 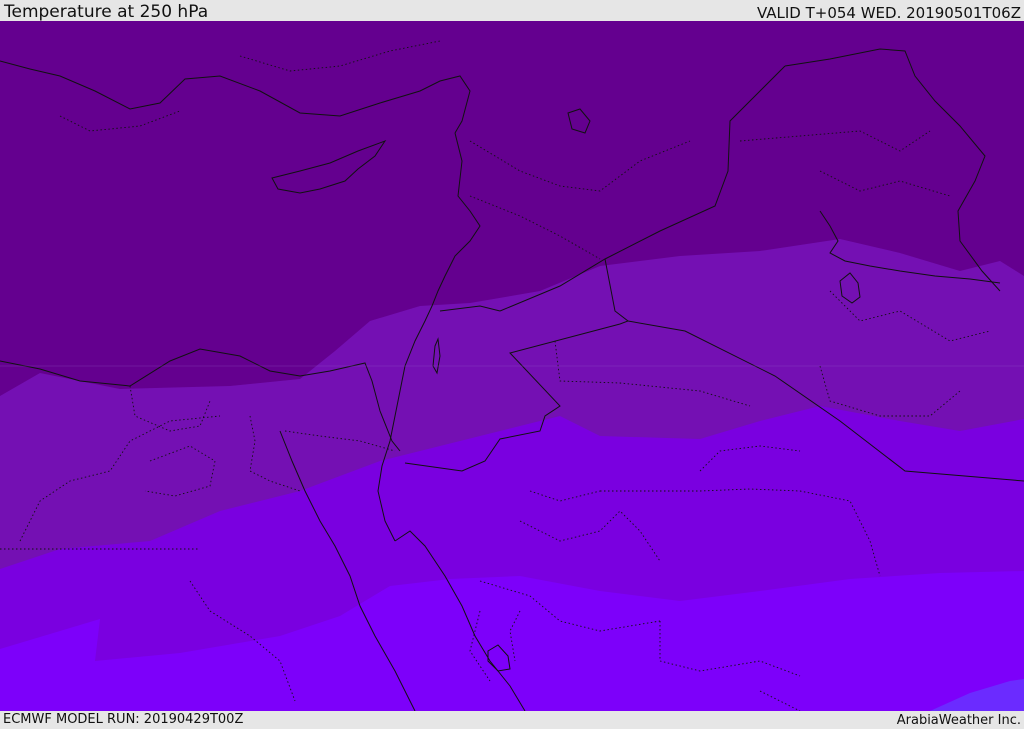 What do you see at coordinates (123, 719) in the screenshot?
I see `model-run-label: ECMWF MODEL RUN: 20190429T00Z` at bounding box center [123, 719].